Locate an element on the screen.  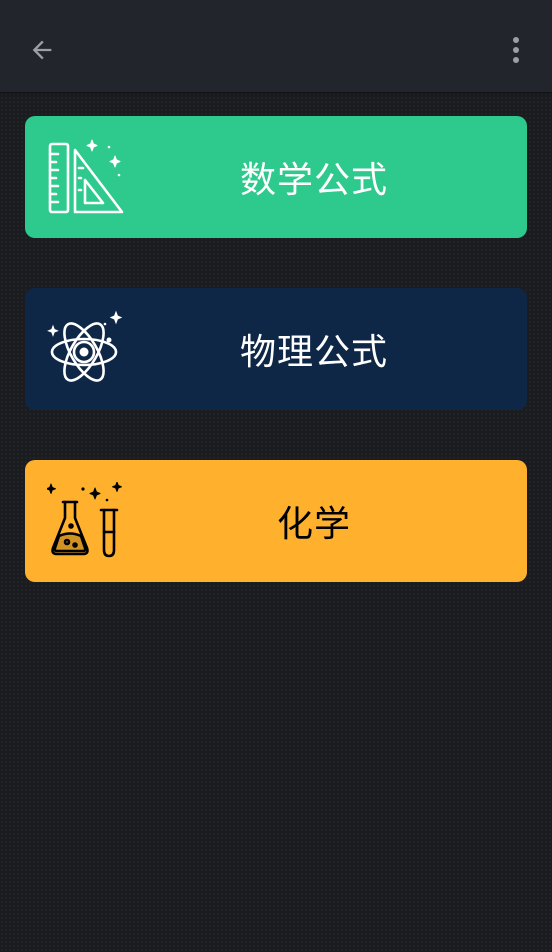
app-bar is located at coordinates (276, 46).